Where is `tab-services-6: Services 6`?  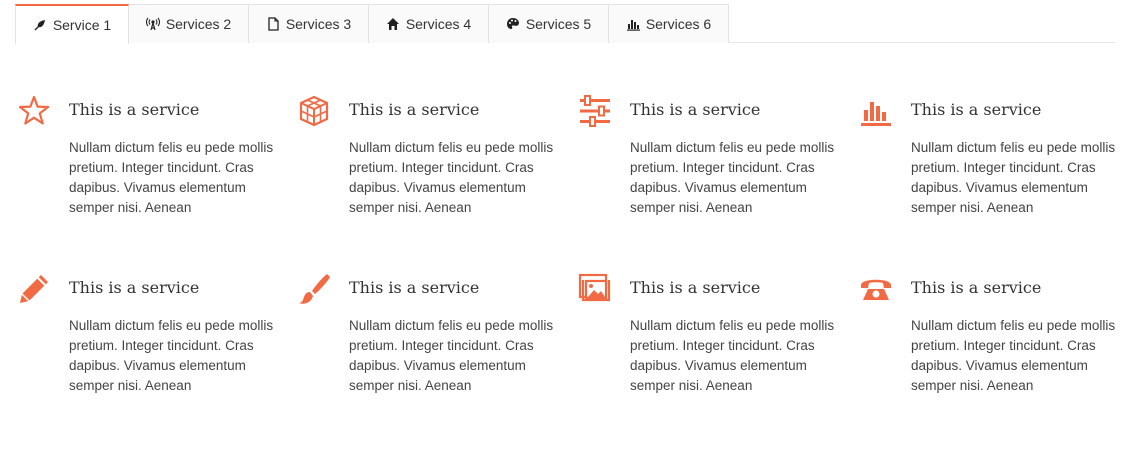
tab-services-6: Services 6 is located at coordinates (669, 23).